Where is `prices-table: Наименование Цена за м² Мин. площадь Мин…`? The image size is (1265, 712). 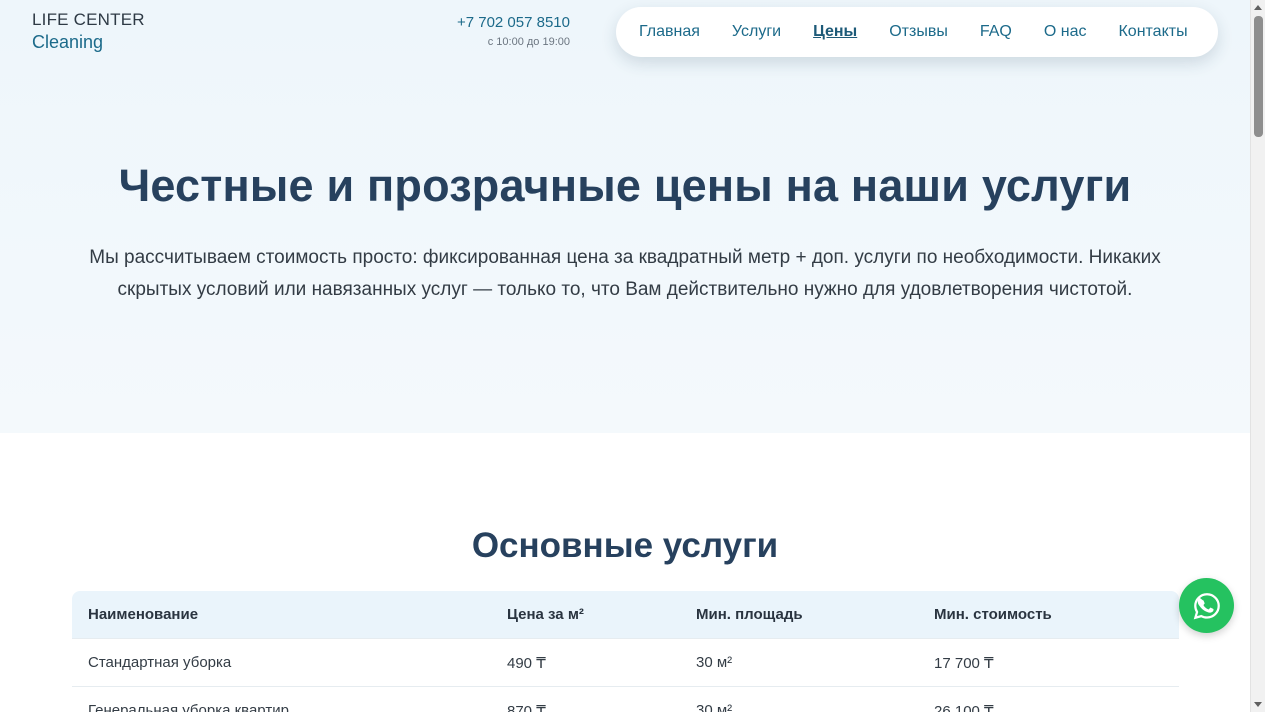 prices-table: Наименование Цена за м² Мин. площадь Мин… is located at coordinates (625, 651).